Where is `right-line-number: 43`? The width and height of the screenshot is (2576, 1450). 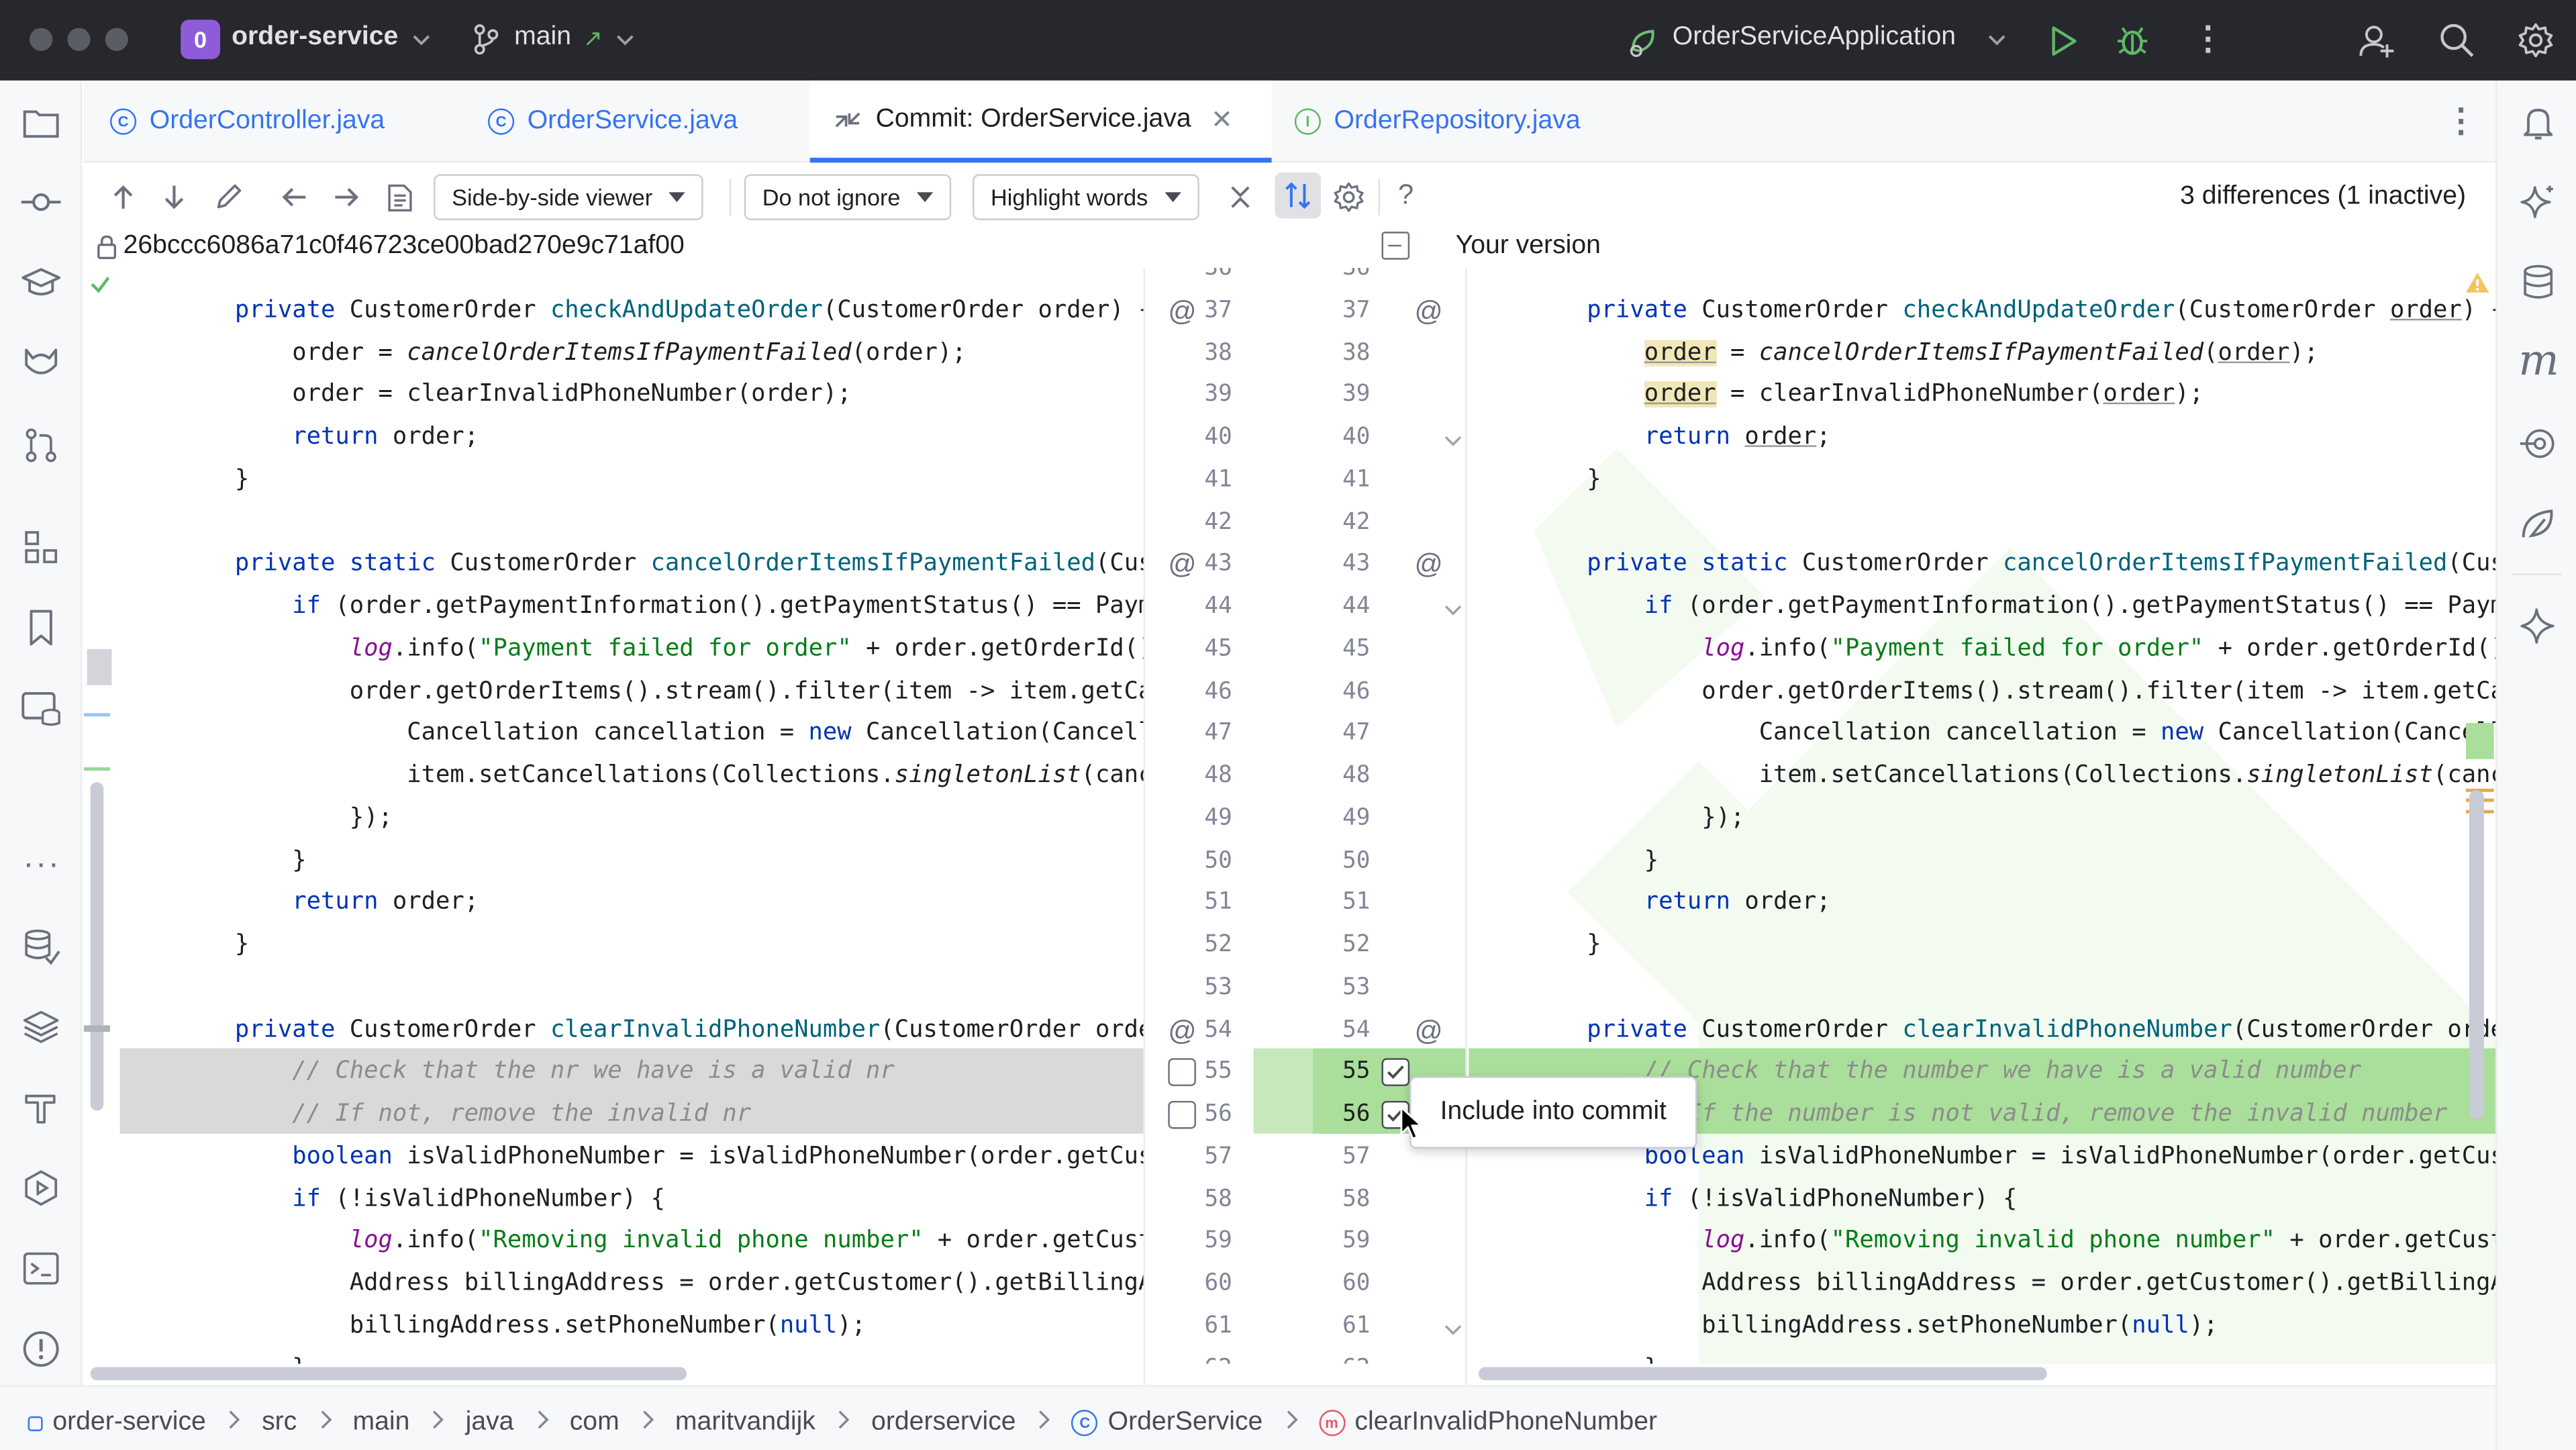 right-line-number: 43 is located at coordinates (1356, 563).